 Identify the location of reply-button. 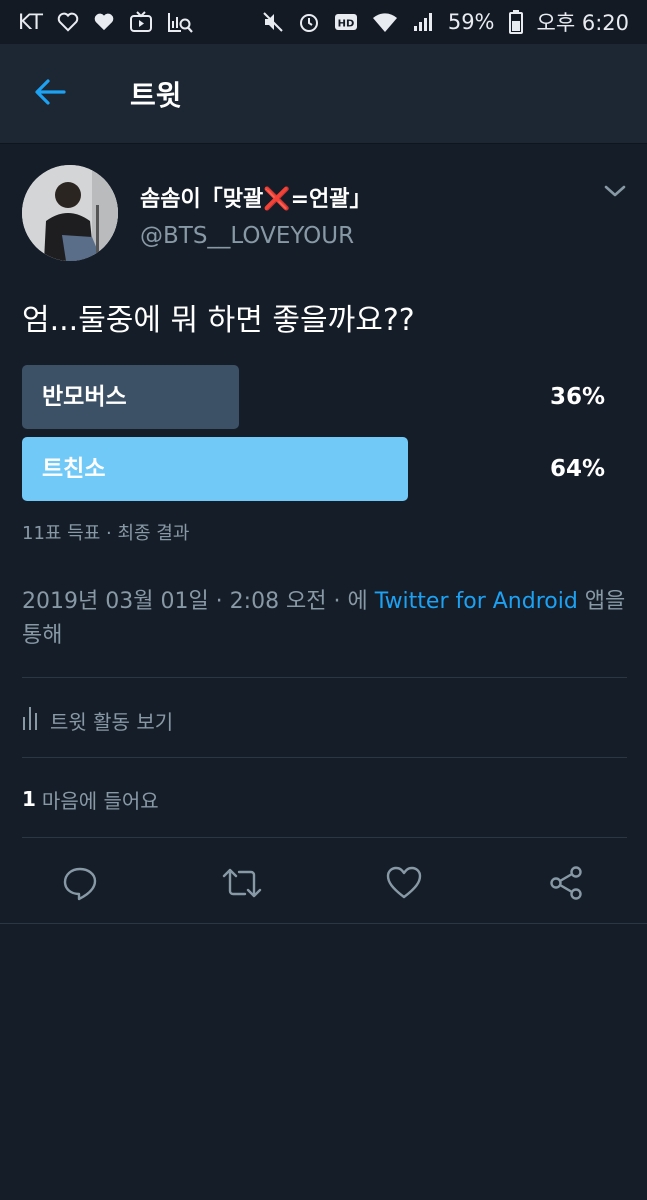
(80, 885).